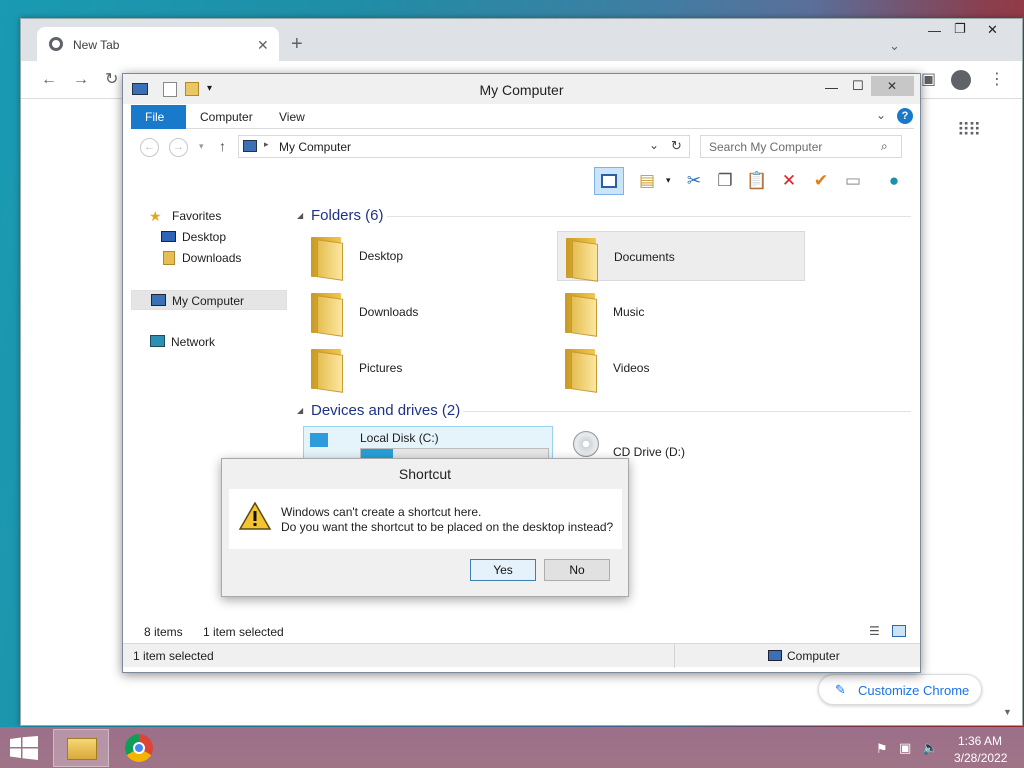  I want to click on chrome-minimize-icon: —, so click(934, 30).